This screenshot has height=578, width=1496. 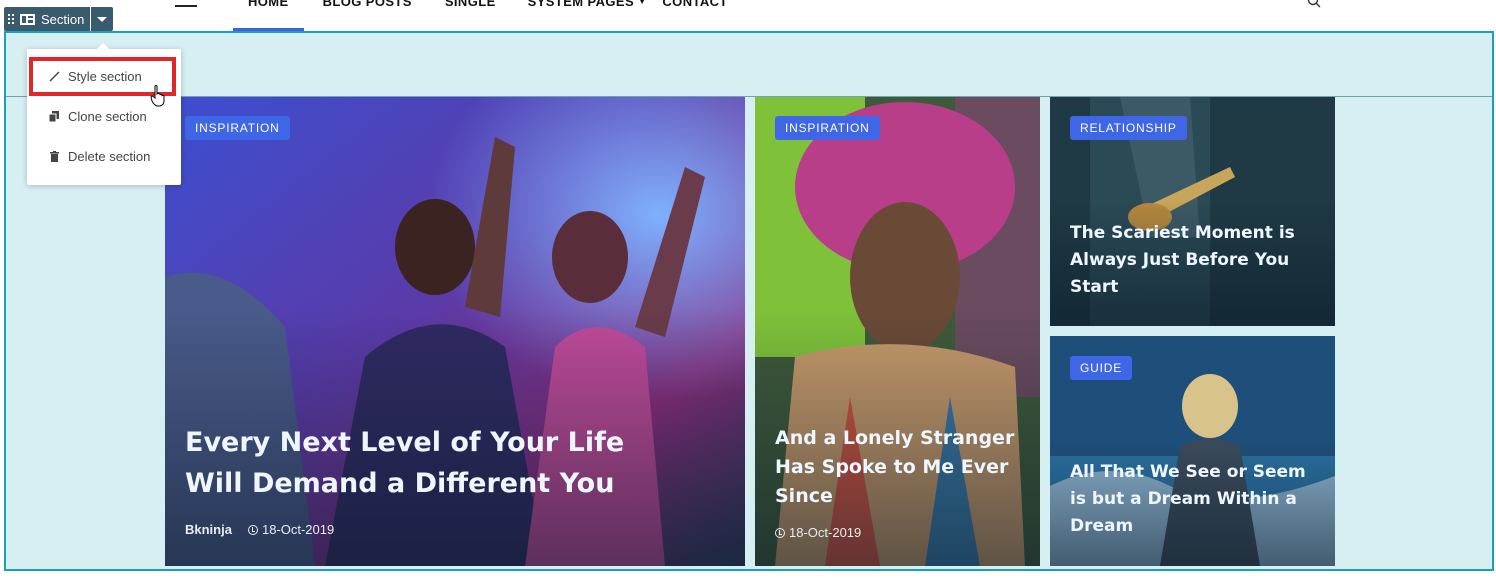 I want to click on section-handle: Section, so click(x=47, y=19).